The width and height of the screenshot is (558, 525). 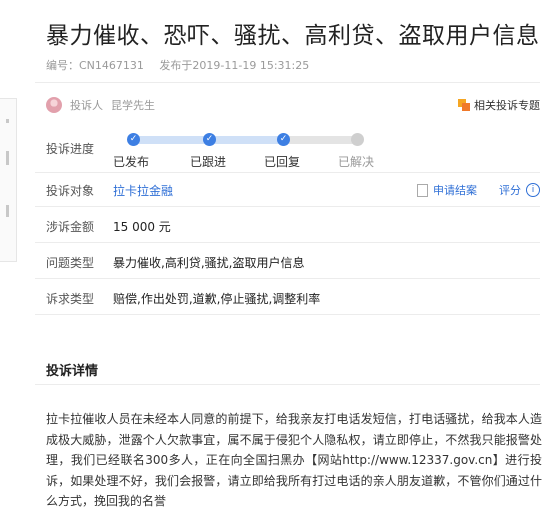 I want to click on related-topics-link: 相关投诉专题, so click(x=499, y=105).